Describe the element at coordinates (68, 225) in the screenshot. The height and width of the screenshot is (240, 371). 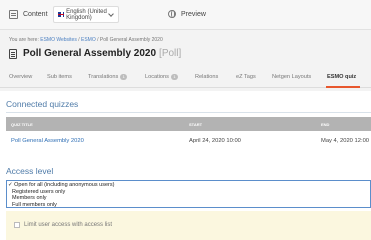
I see `limit-access-label: Limit user access with access list` at that location.